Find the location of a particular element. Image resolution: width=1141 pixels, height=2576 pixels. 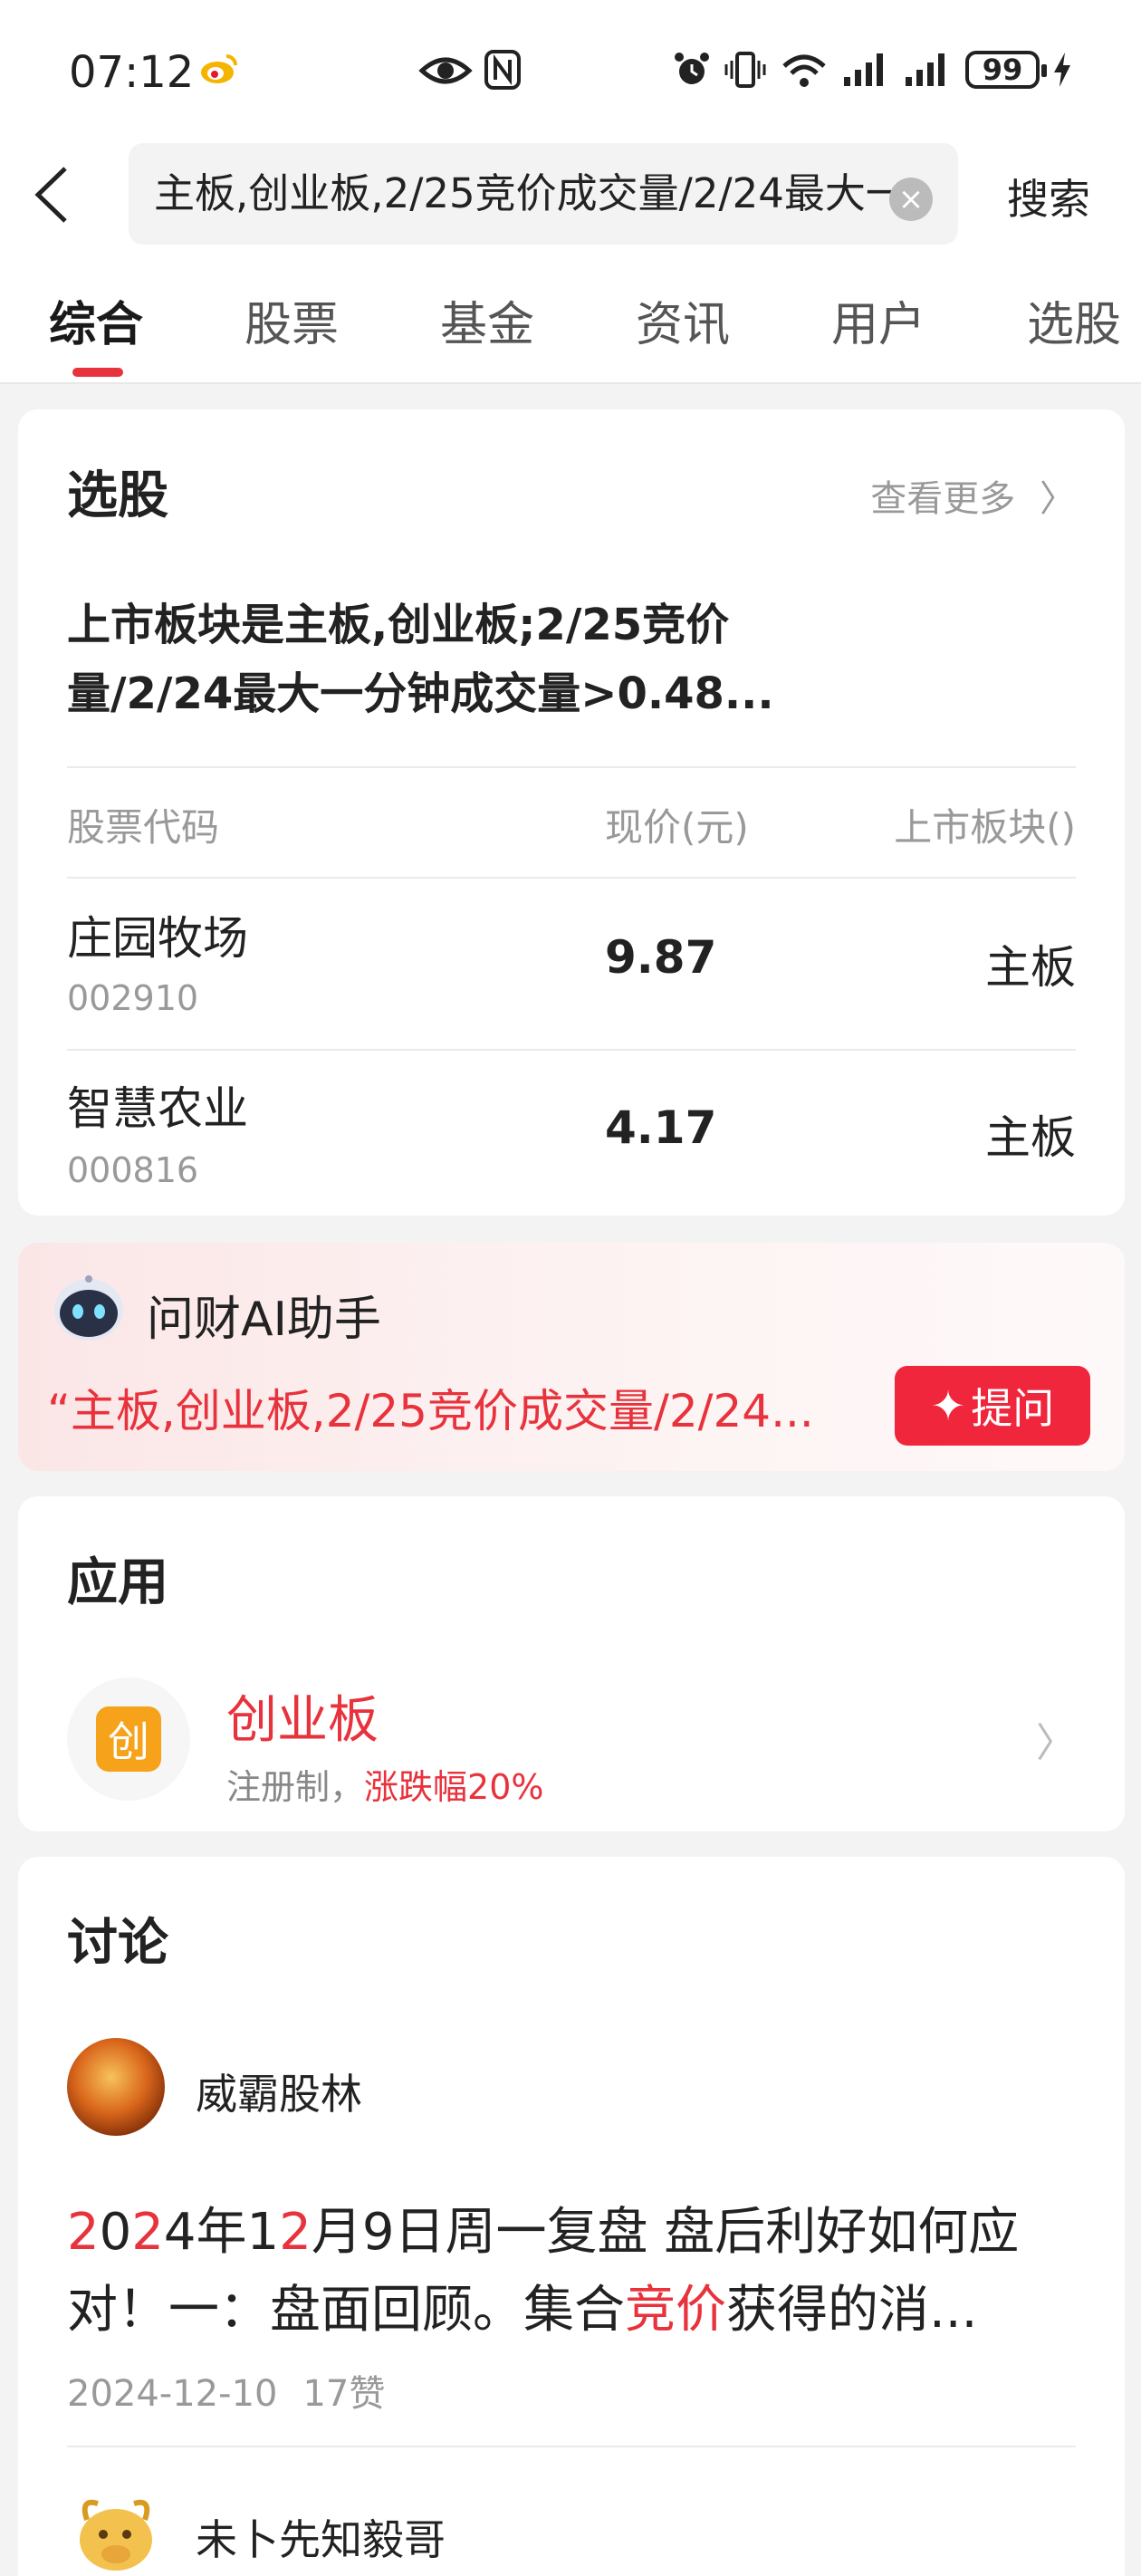

status-time: 07:12 is located at coordinates (132, 72).